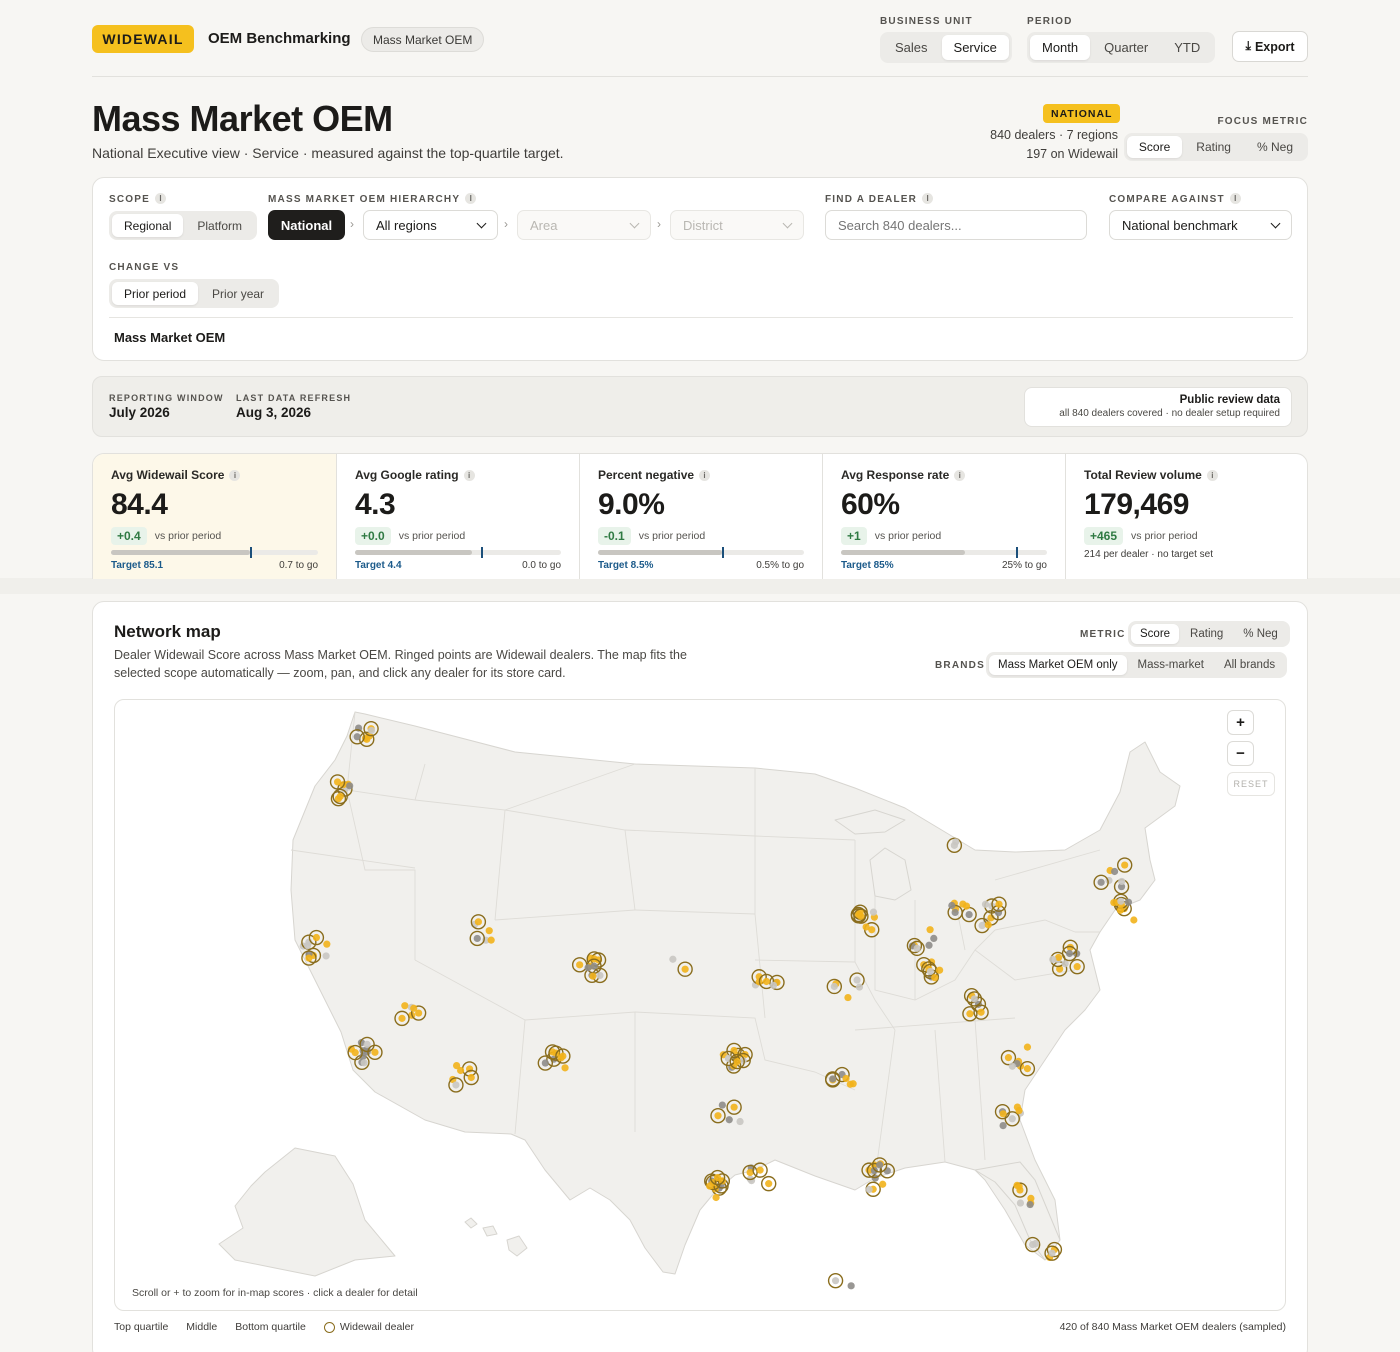 This screenshot has width=1400, height=1352. I want to click on zoom-in-button: +, so click(1240, 722).